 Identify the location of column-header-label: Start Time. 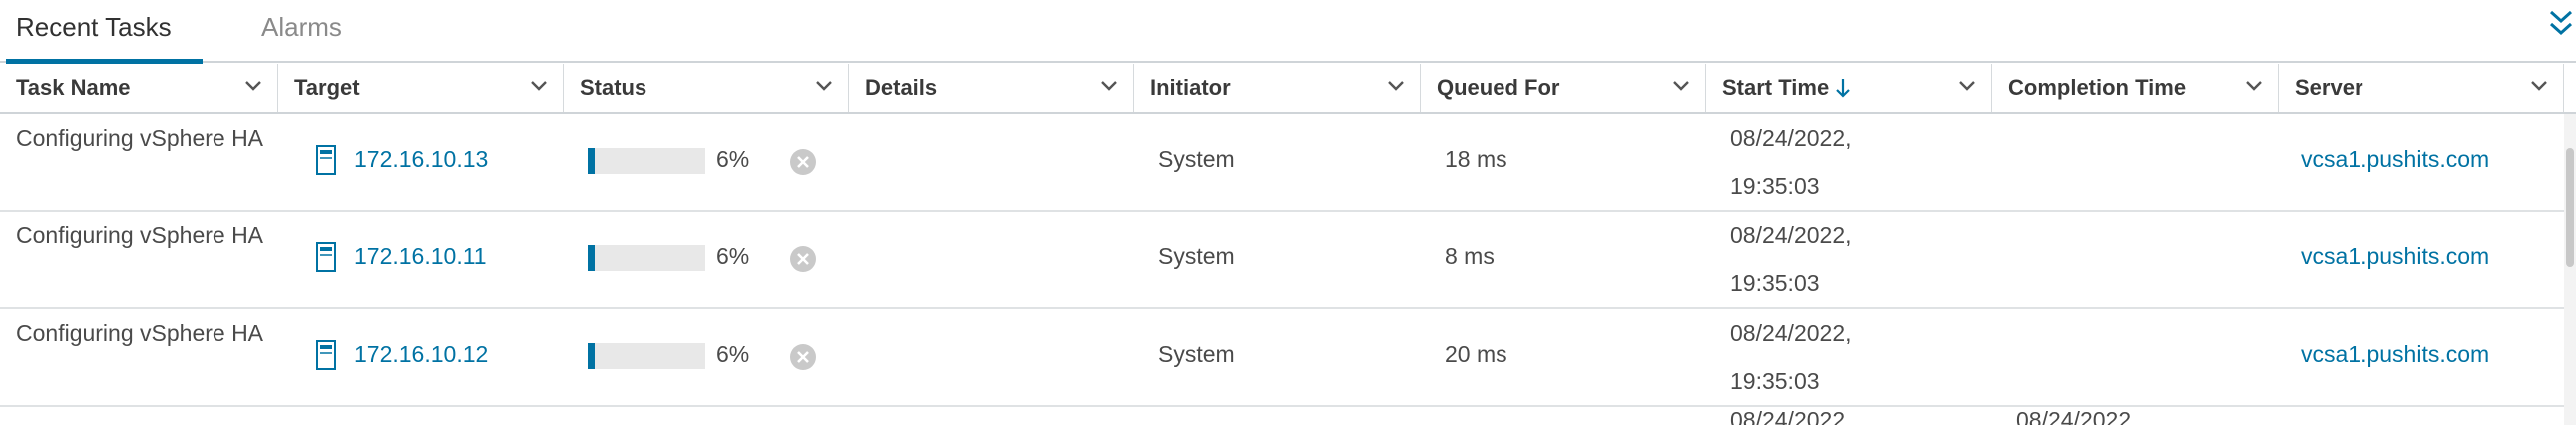
(1776, 88).